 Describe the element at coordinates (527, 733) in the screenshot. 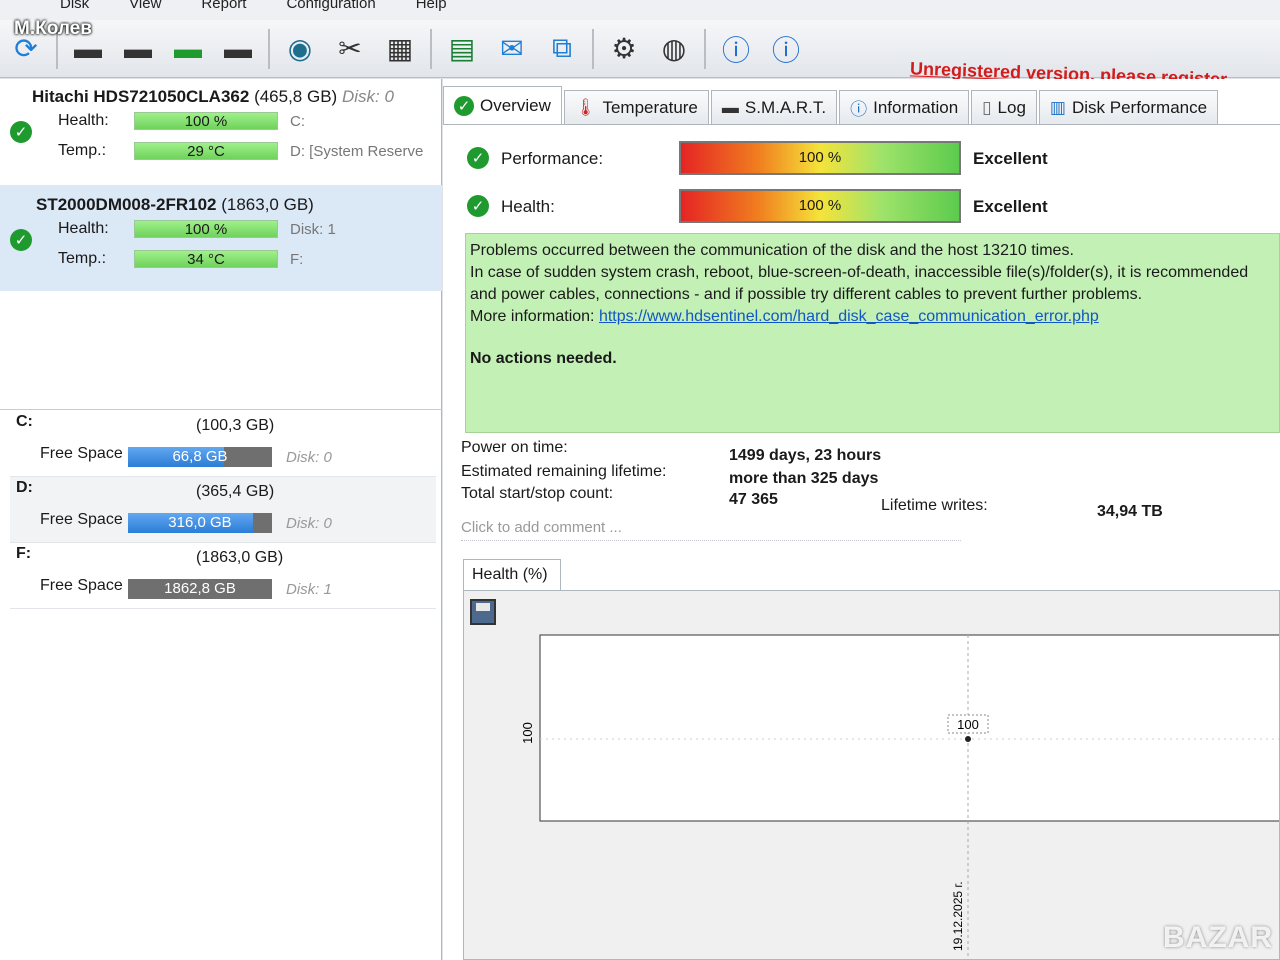

I see `y-tick-label: 100` at that location.